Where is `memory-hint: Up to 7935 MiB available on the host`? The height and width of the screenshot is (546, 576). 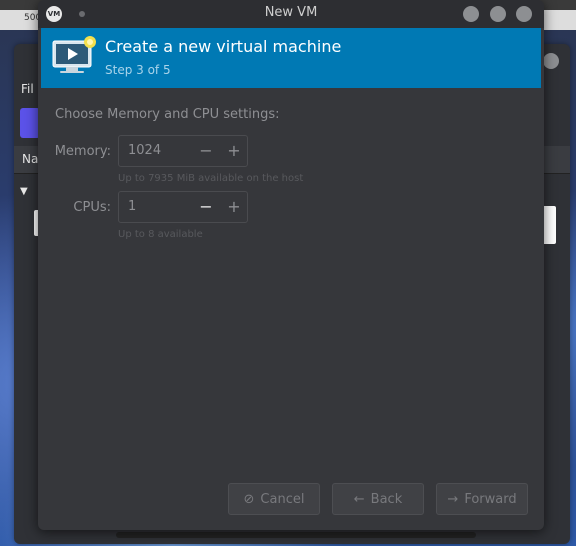
memory-hint: Up to 7935 MiB available on the host is located at coordinates (211, 178).